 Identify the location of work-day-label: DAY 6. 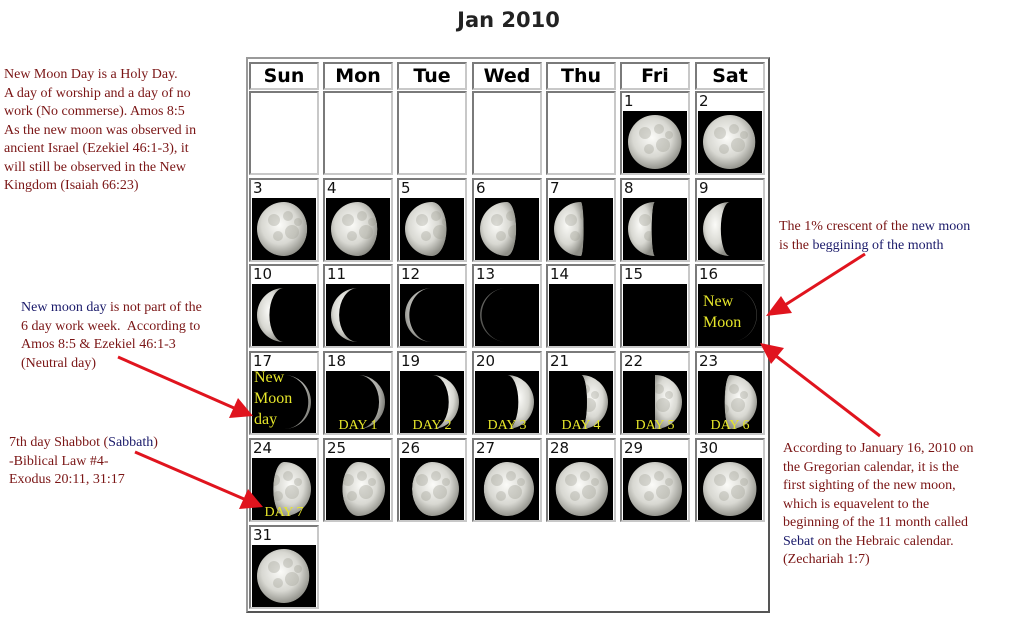
(730, 425).